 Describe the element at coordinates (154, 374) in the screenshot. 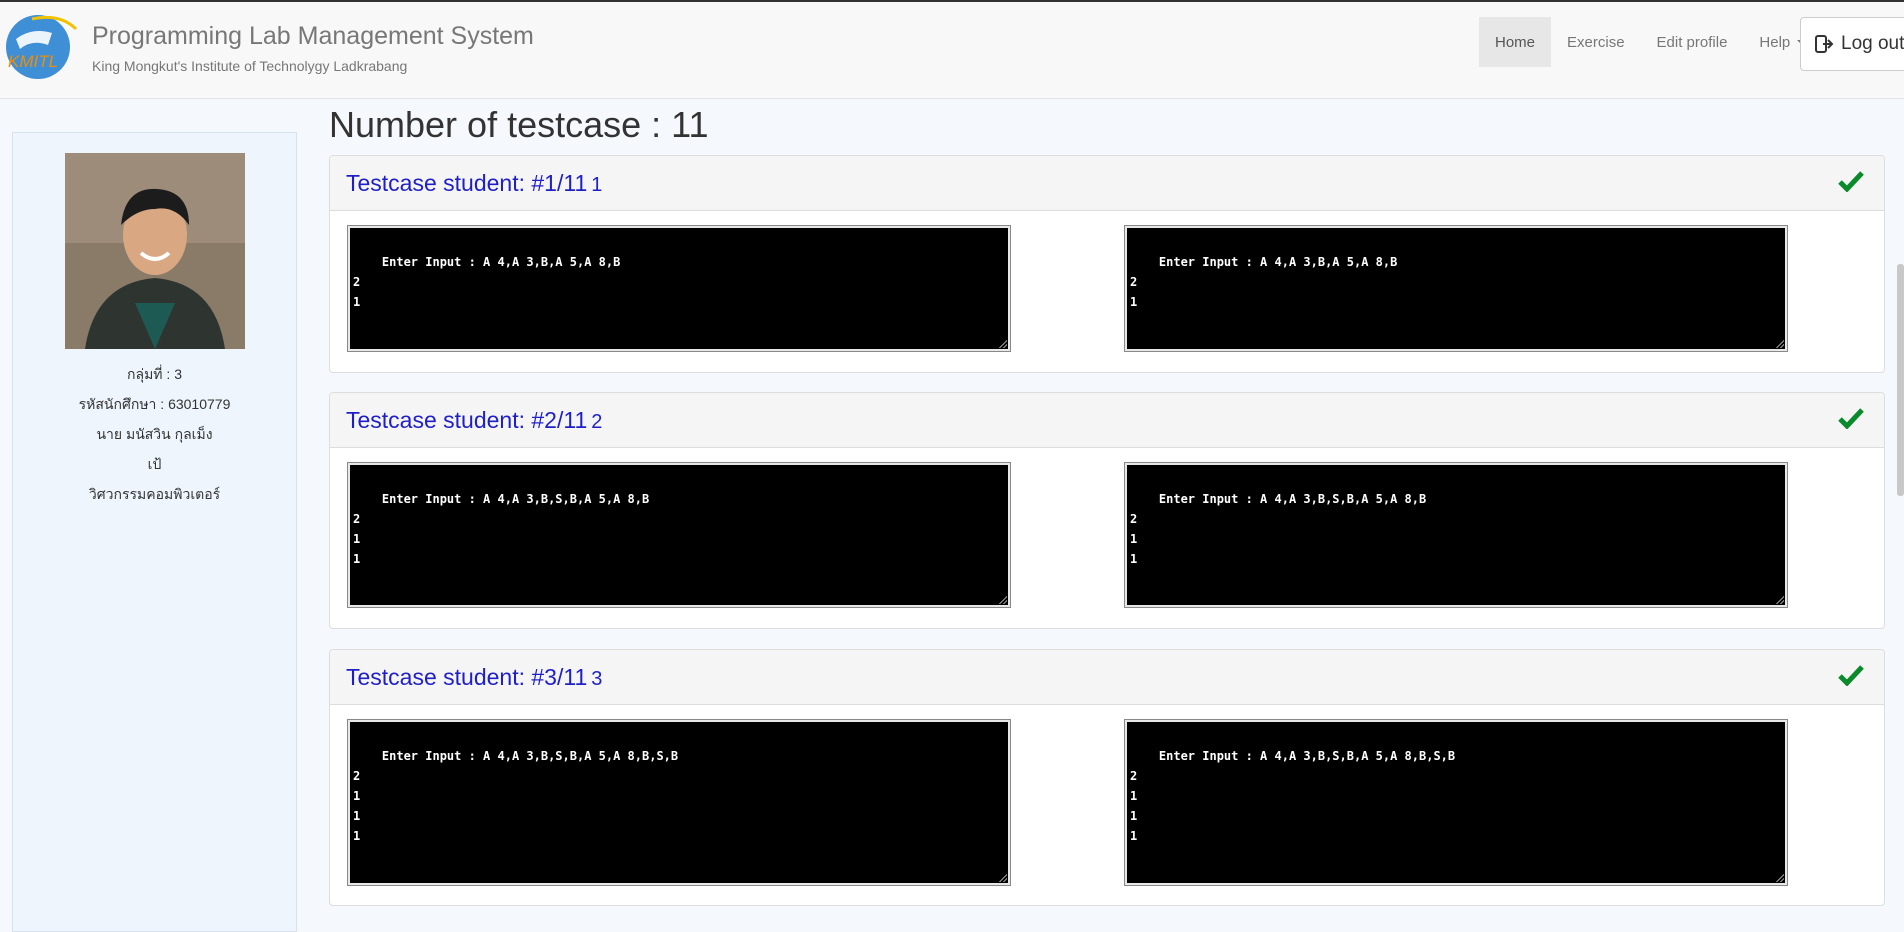

I see `student-group: กลุ่มที่ : 3` at that location.